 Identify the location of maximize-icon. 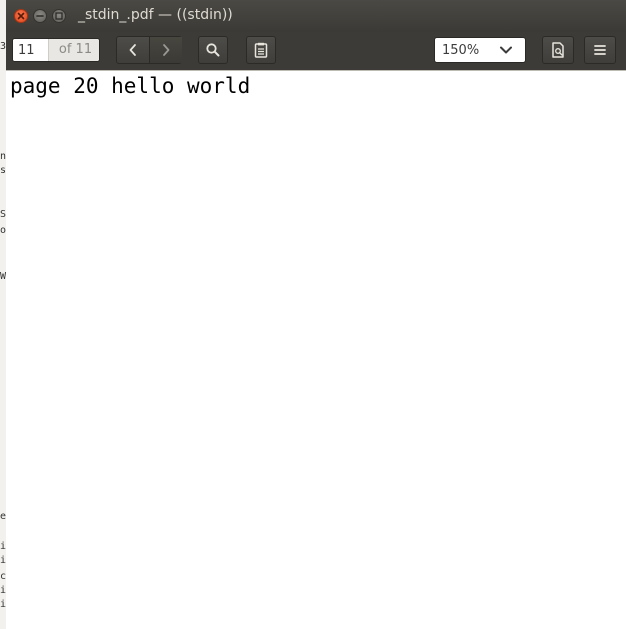
(59, 16).